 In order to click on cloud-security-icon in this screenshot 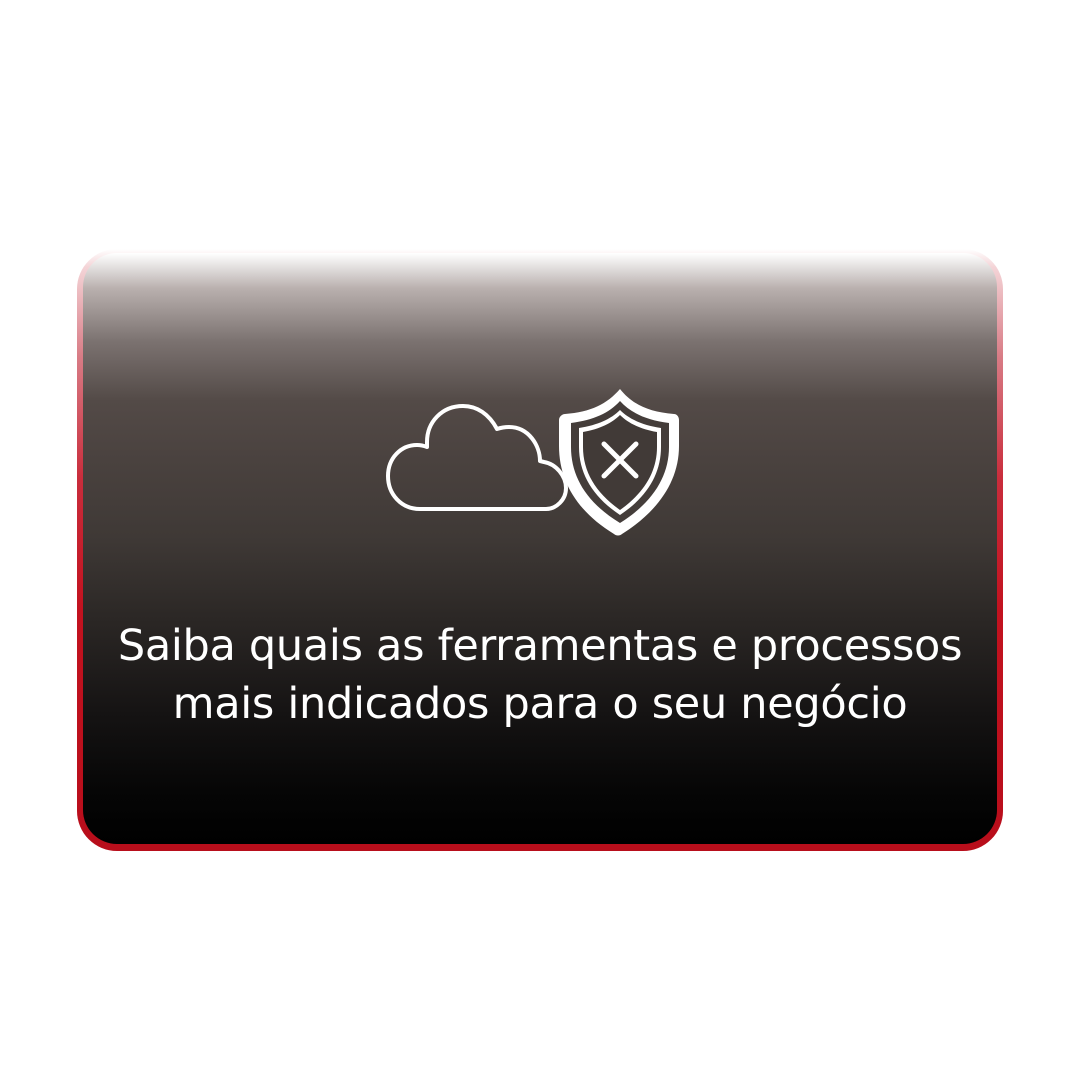, I will do `click(532, 462)`.